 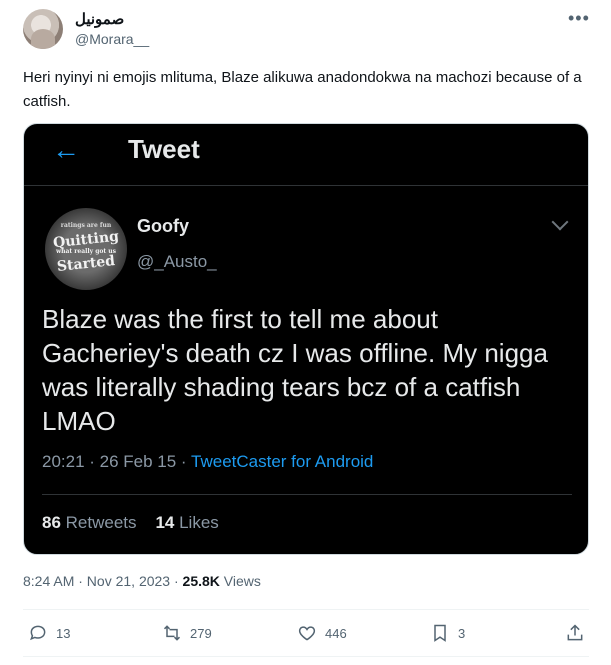 I want to click on author-display-name: صمونيل, so click(x=99, y=19).